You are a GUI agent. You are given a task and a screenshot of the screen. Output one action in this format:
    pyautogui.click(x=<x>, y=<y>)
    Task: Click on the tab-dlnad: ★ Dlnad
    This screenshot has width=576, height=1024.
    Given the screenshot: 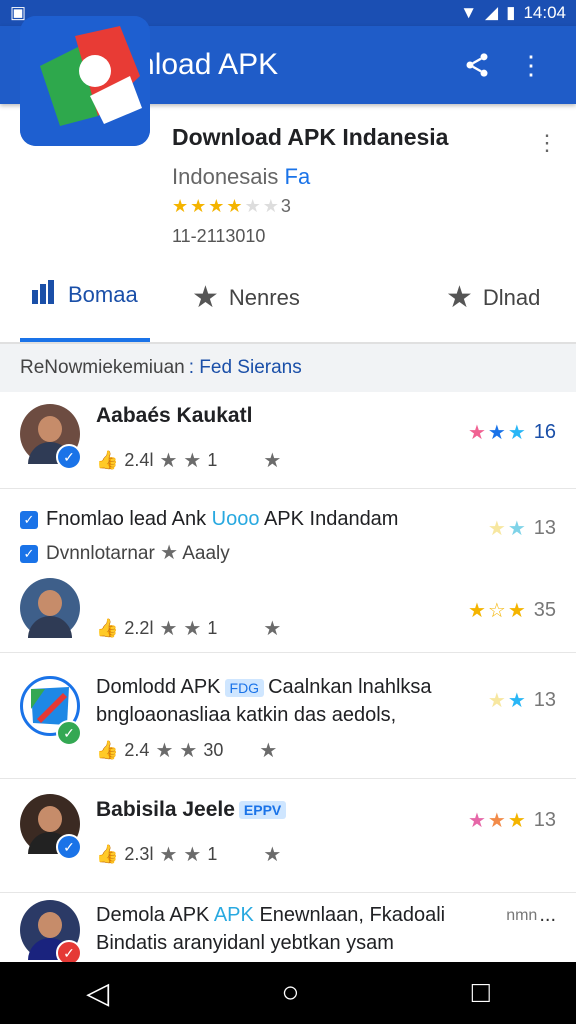 What is the action you would take?
    pyautogui.click(x=493, y=297)
    